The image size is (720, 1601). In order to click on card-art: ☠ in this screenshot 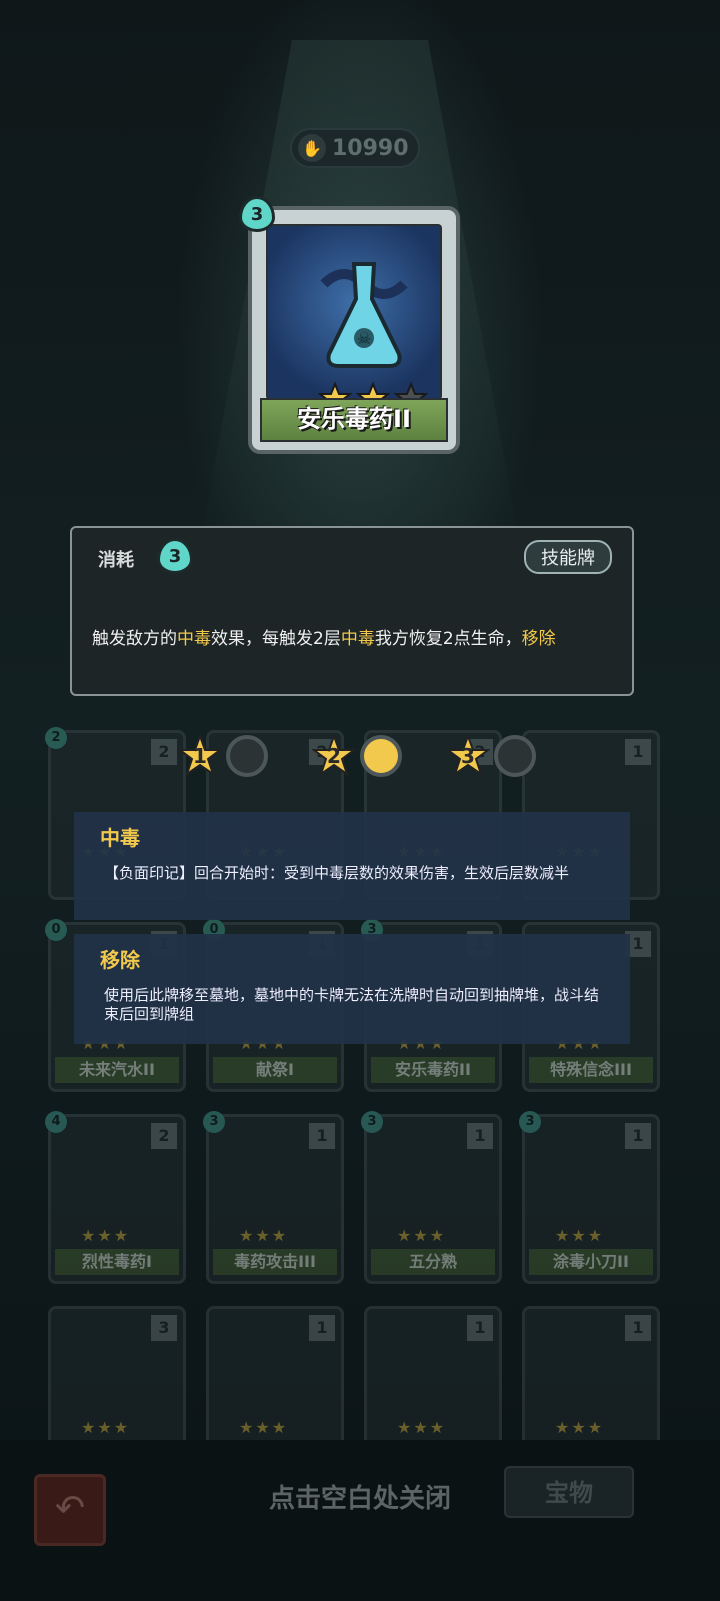, I will do `click(354, 312)`.